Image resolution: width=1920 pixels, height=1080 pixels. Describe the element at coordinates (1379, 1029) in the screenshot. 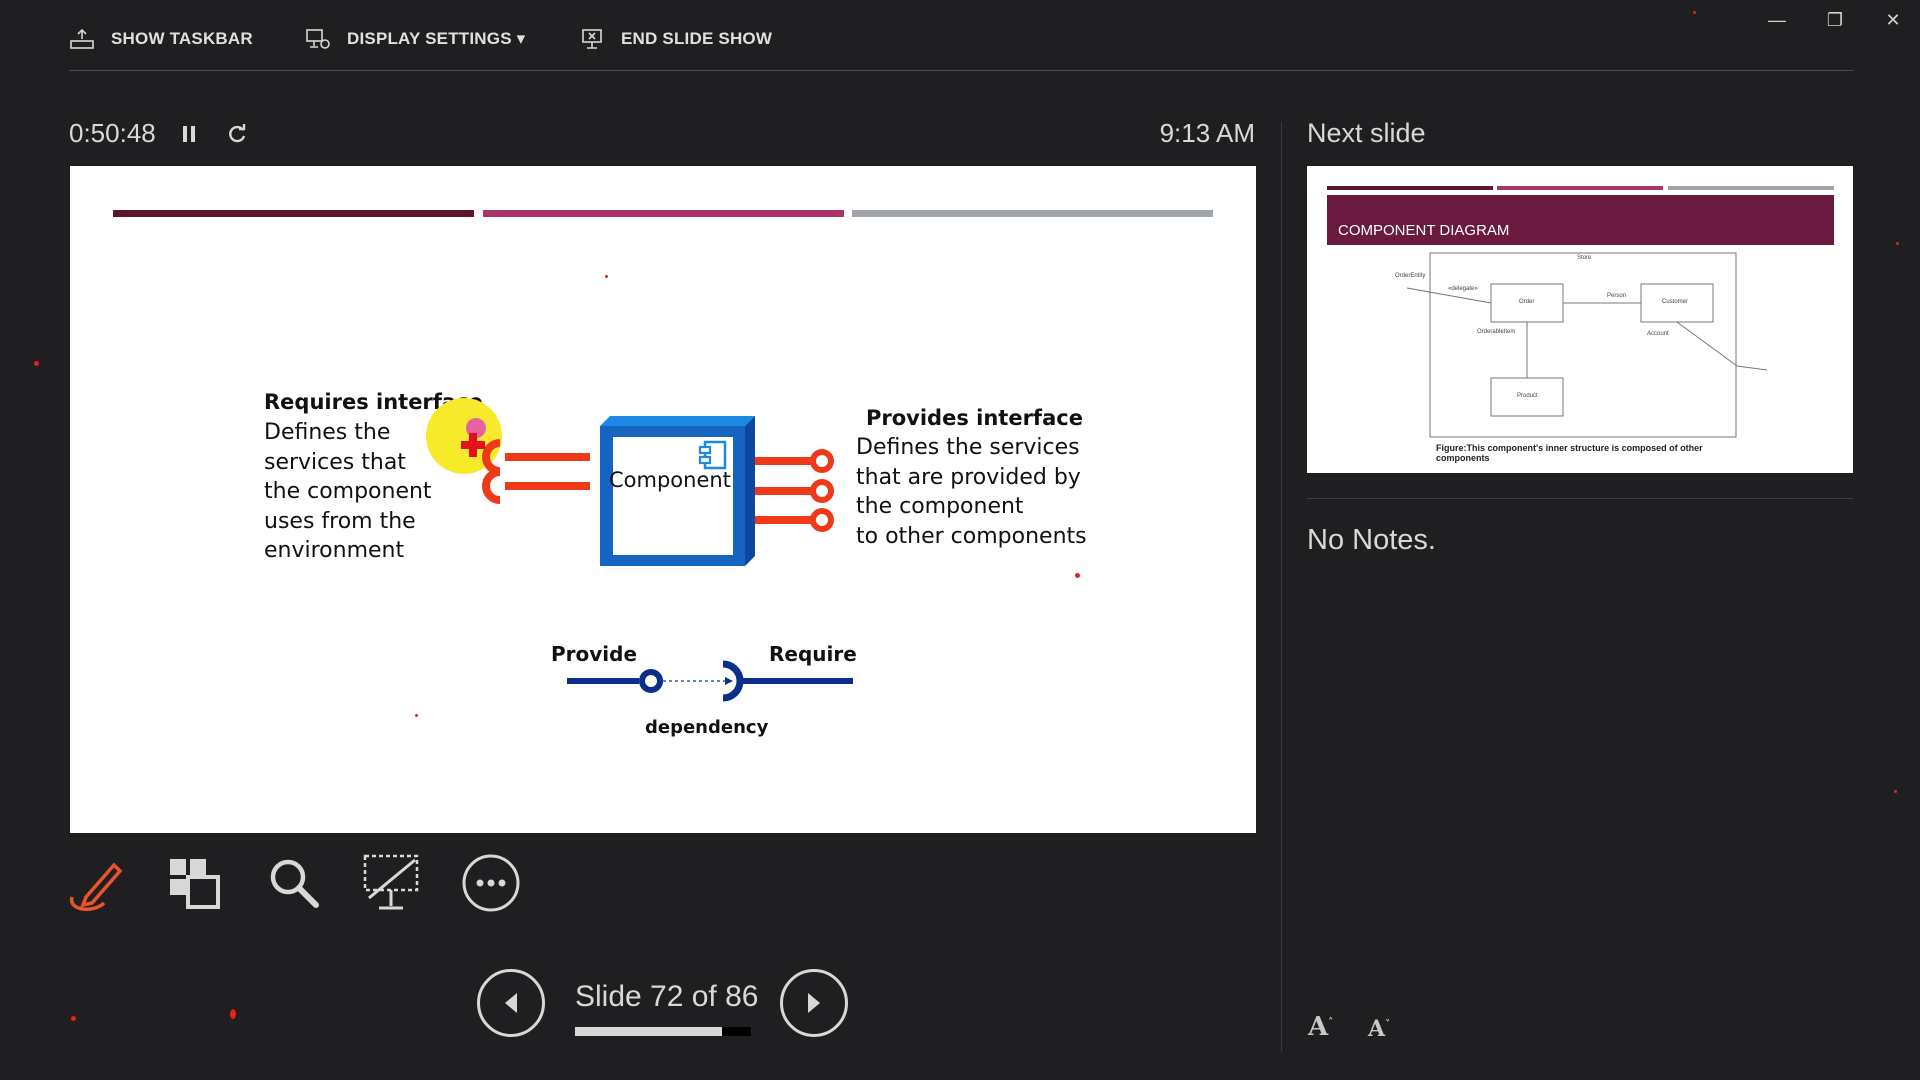

I see `decrease-font-icon: A˅` at that location.